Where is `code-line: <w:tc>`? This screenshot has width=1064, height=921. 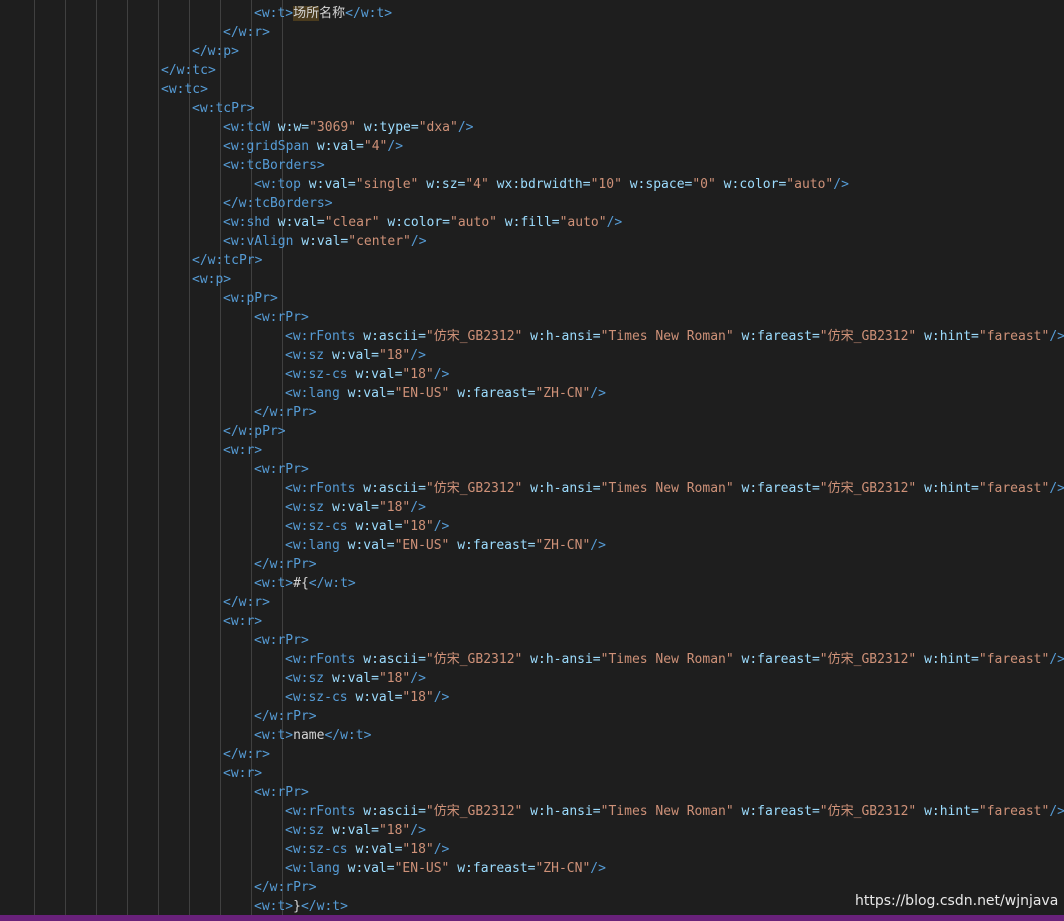 code-line: <w:tc> is located at coordinates (184, 89).